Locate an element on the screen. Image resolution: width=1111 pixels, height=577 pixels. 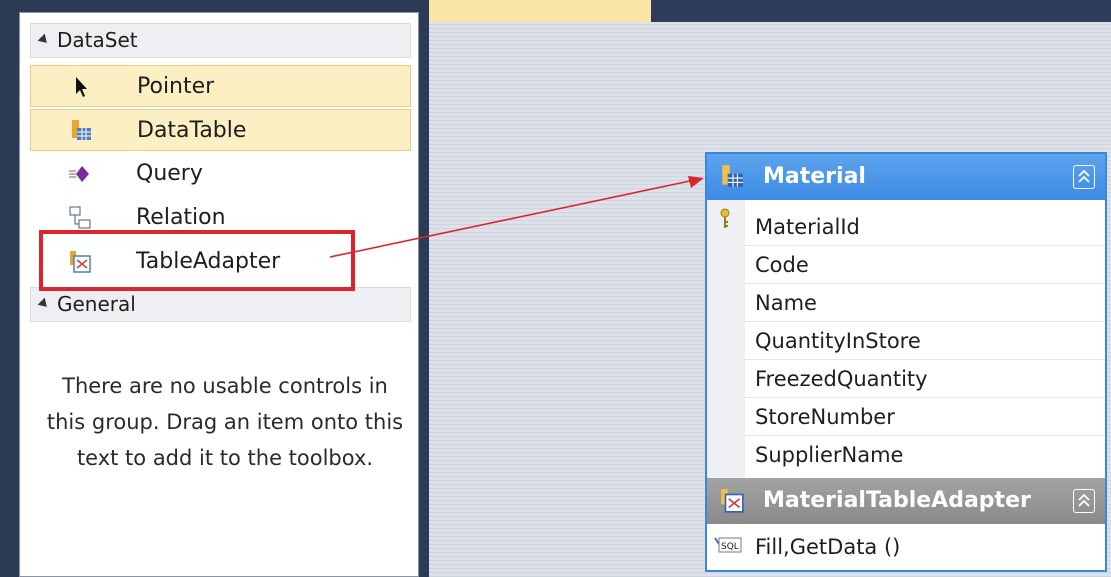
sql-query-icon: SQL is located at coordinates (728, 545).